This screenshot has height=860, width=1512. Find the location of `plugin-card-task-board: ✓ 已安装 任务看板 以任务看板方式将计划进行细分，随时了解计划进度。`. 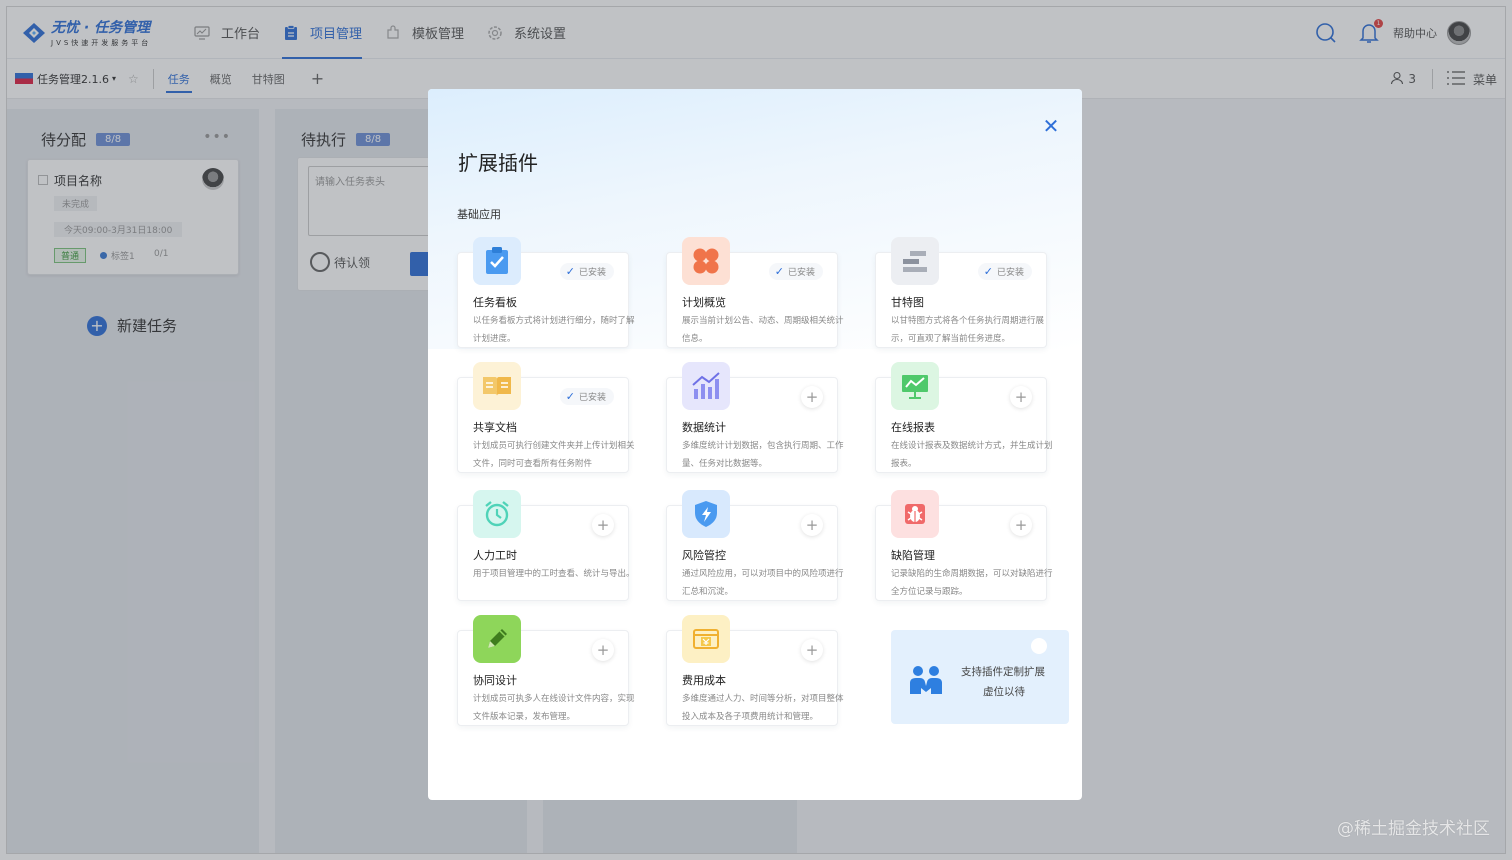

plugin-card-task-board: ✓ 已安装 任务看板 以任务看板方式将计划进行细分，随时了解计划进度。 is located at coordinates (546, 292).